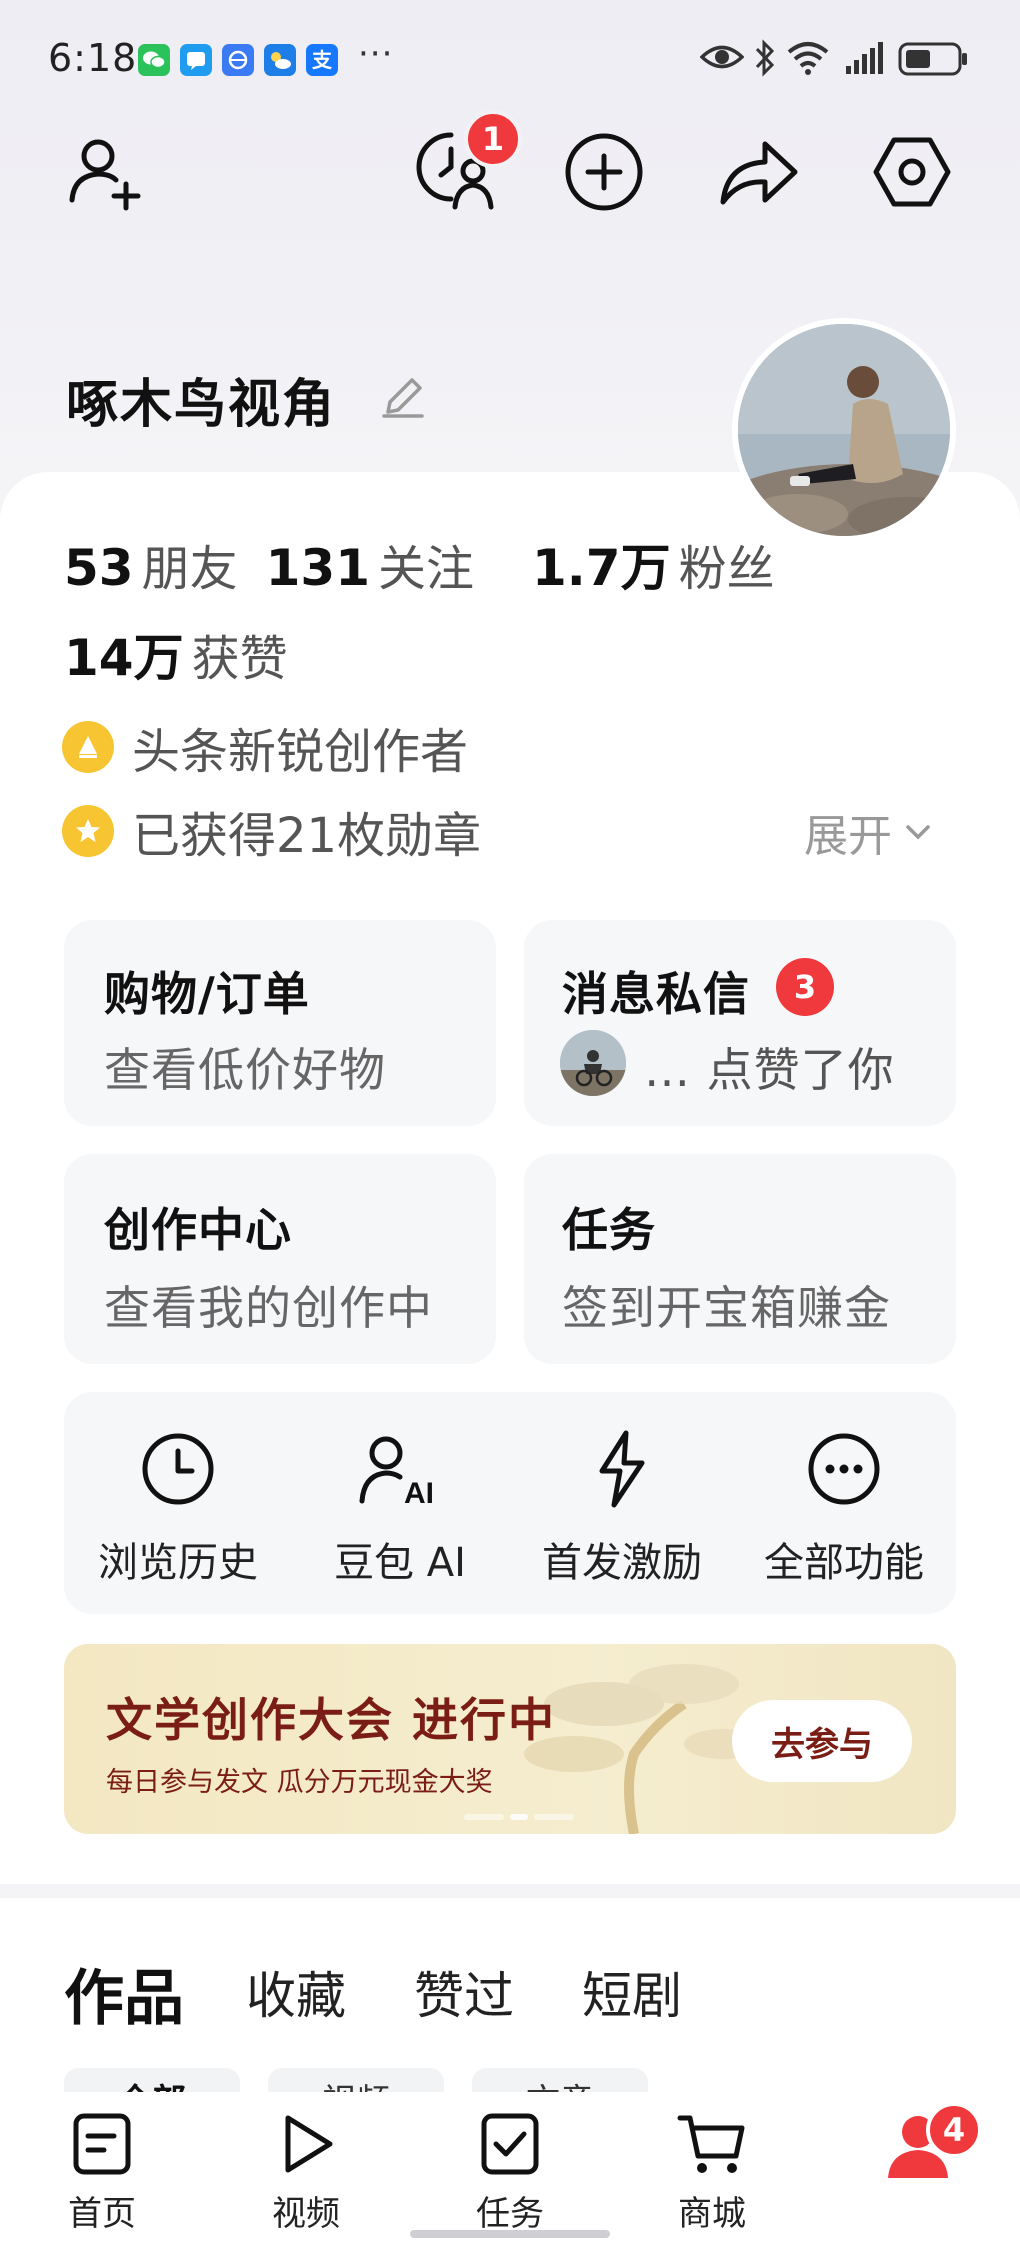 The width and height of the screenshot is (1020, 2250). I want to click on doubao-ai-icon: AI, so click(400, 1469).